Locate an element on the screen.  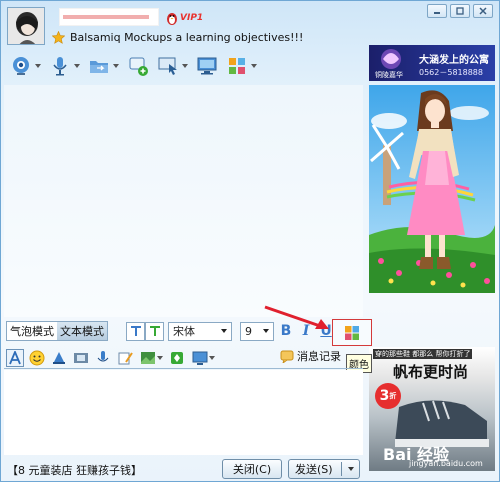
font-a-icon is located at coordinates (15, 357).